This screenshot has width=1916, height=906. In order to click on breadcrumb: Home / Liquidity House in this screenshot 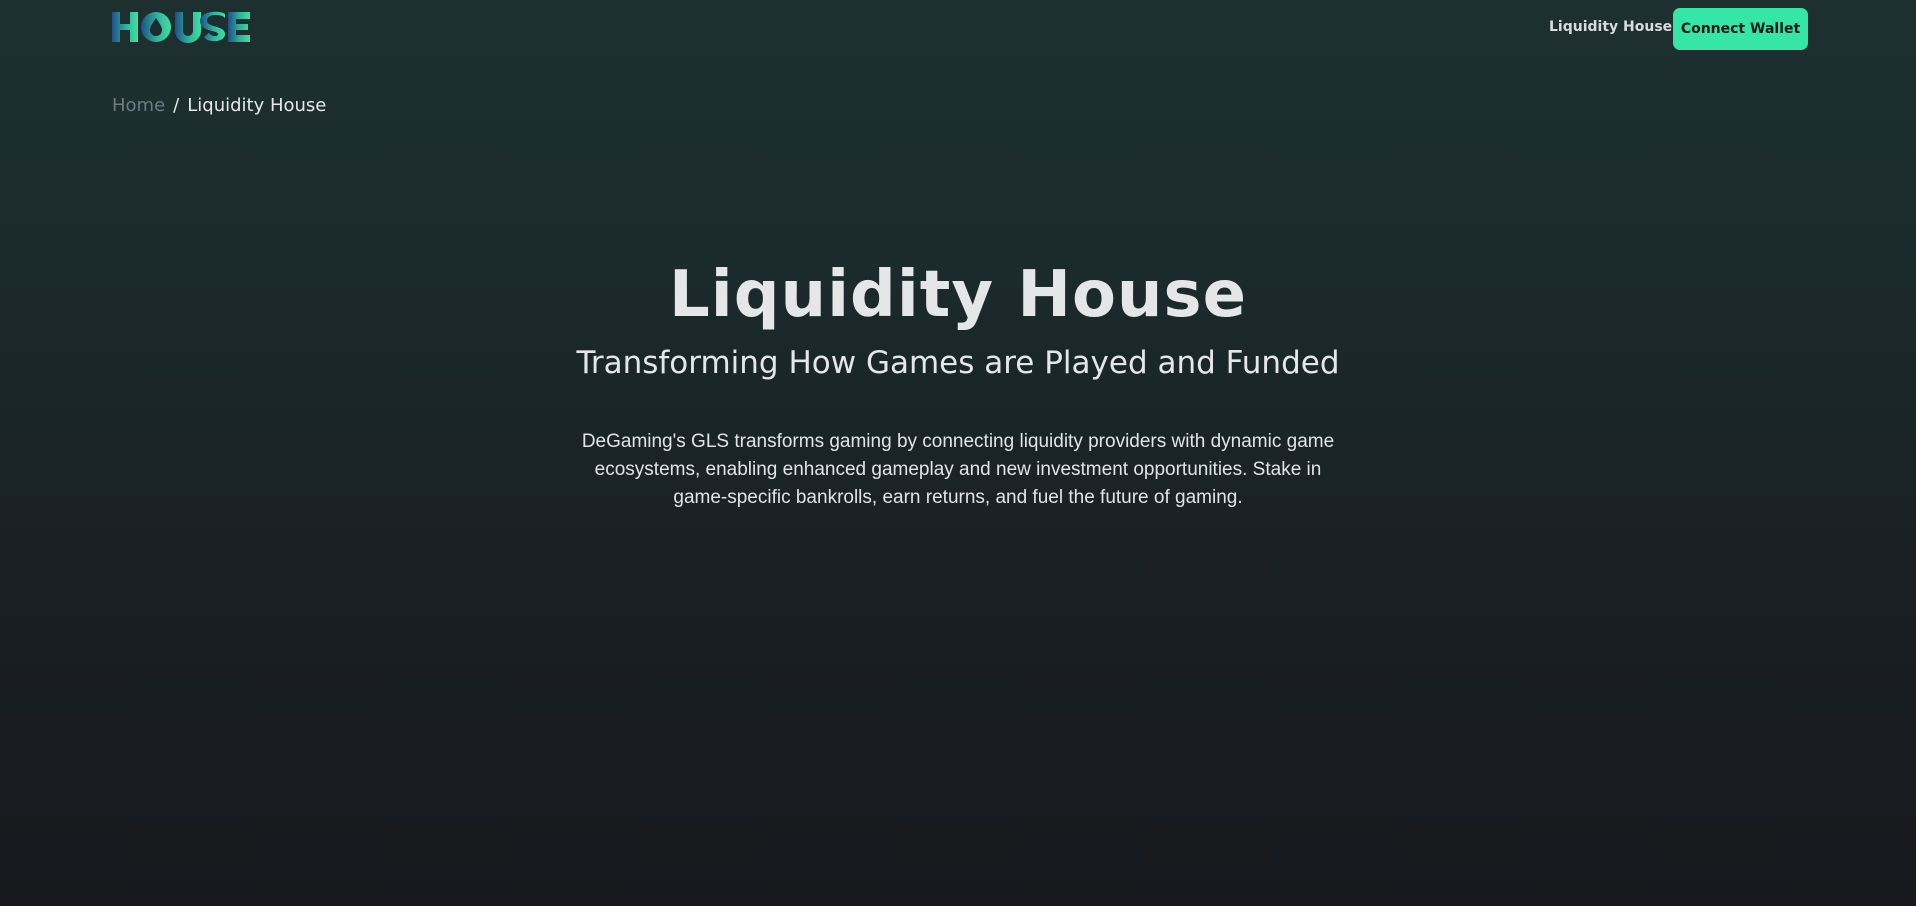, I will do `click(219, 105)`.